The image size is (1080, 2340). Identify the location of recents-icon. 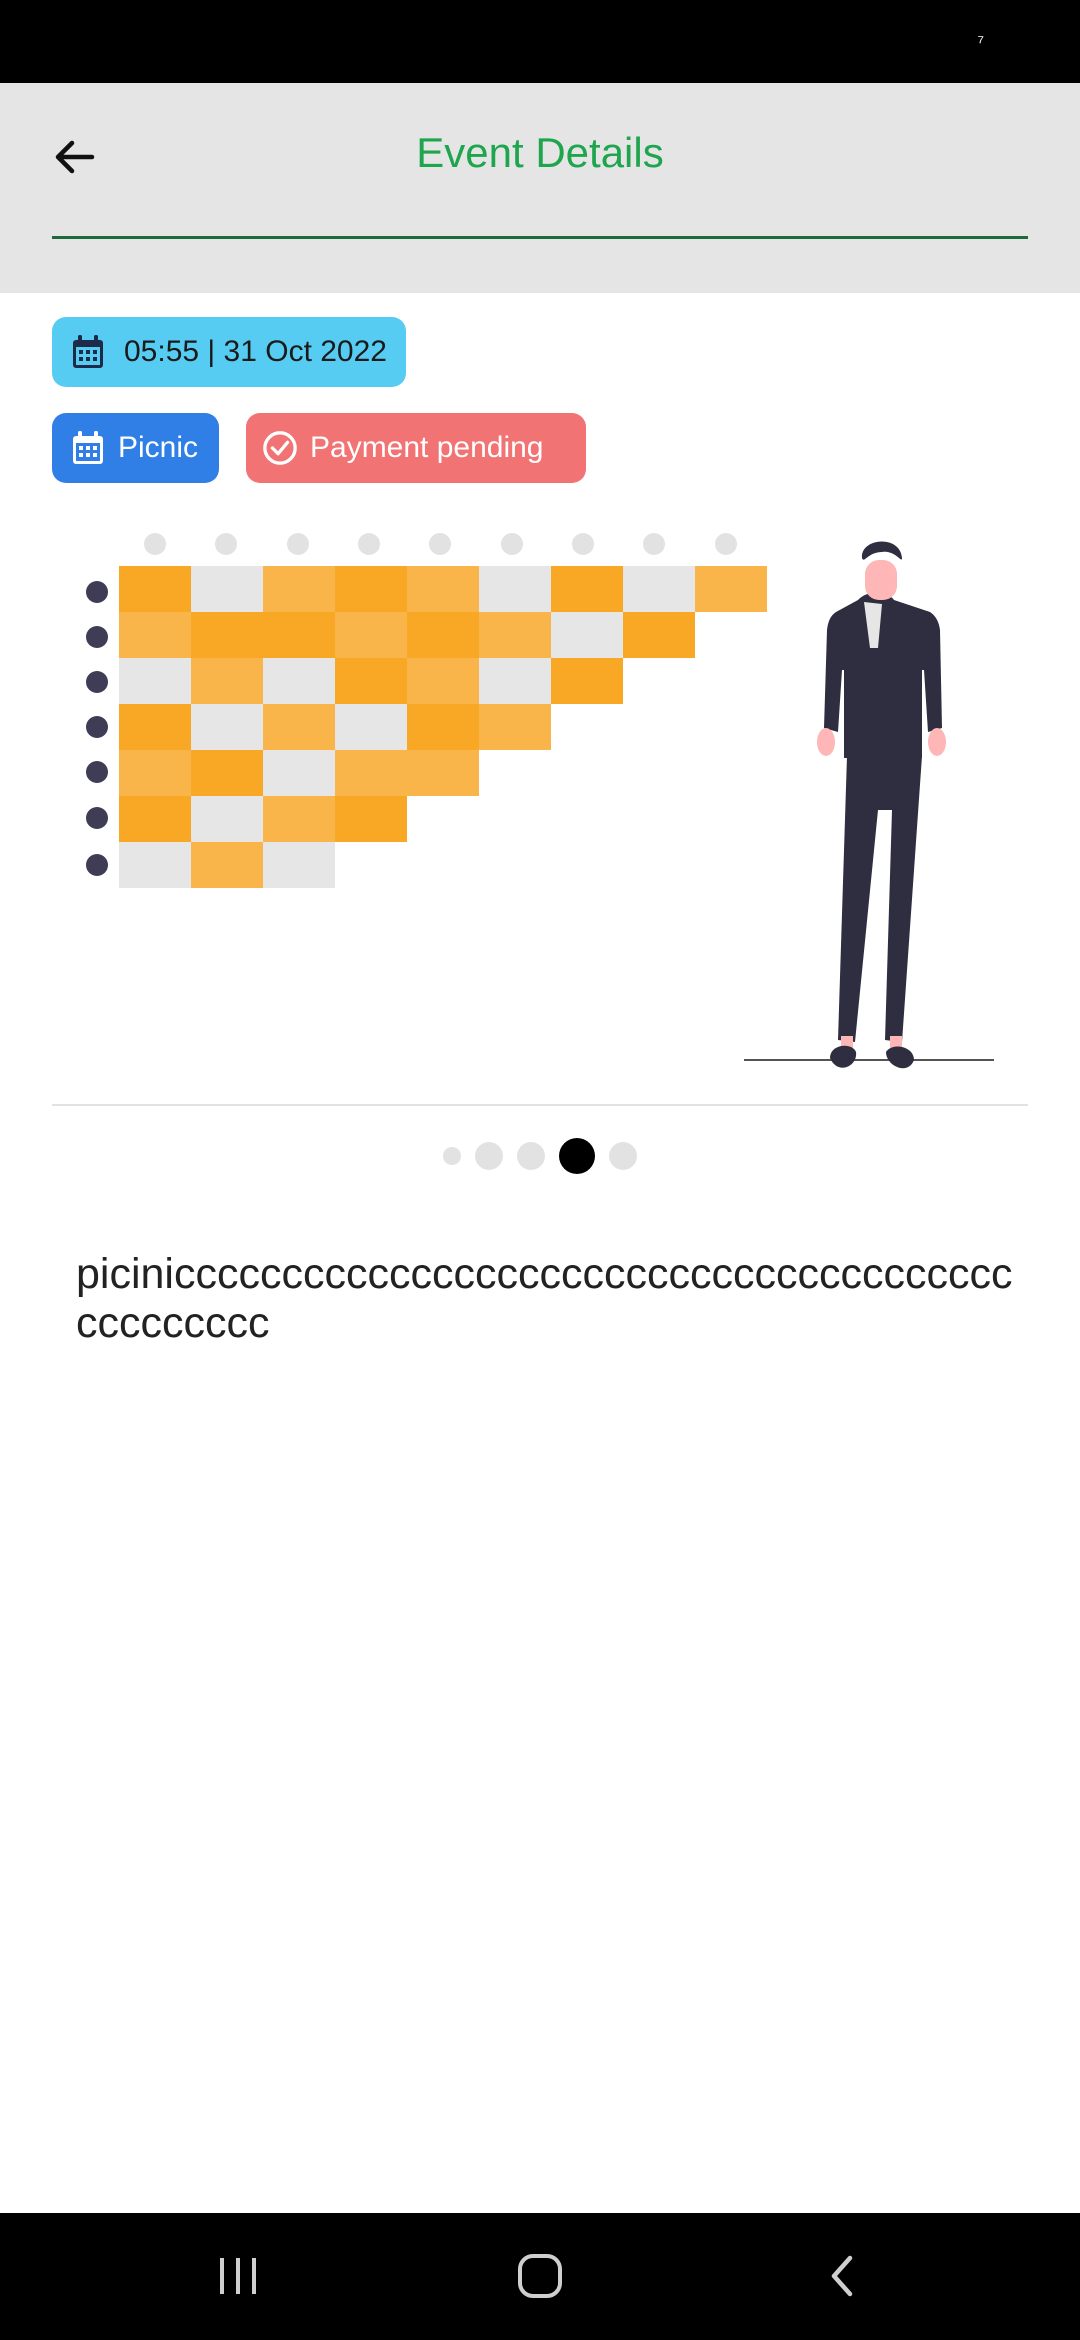
(238, 2276).